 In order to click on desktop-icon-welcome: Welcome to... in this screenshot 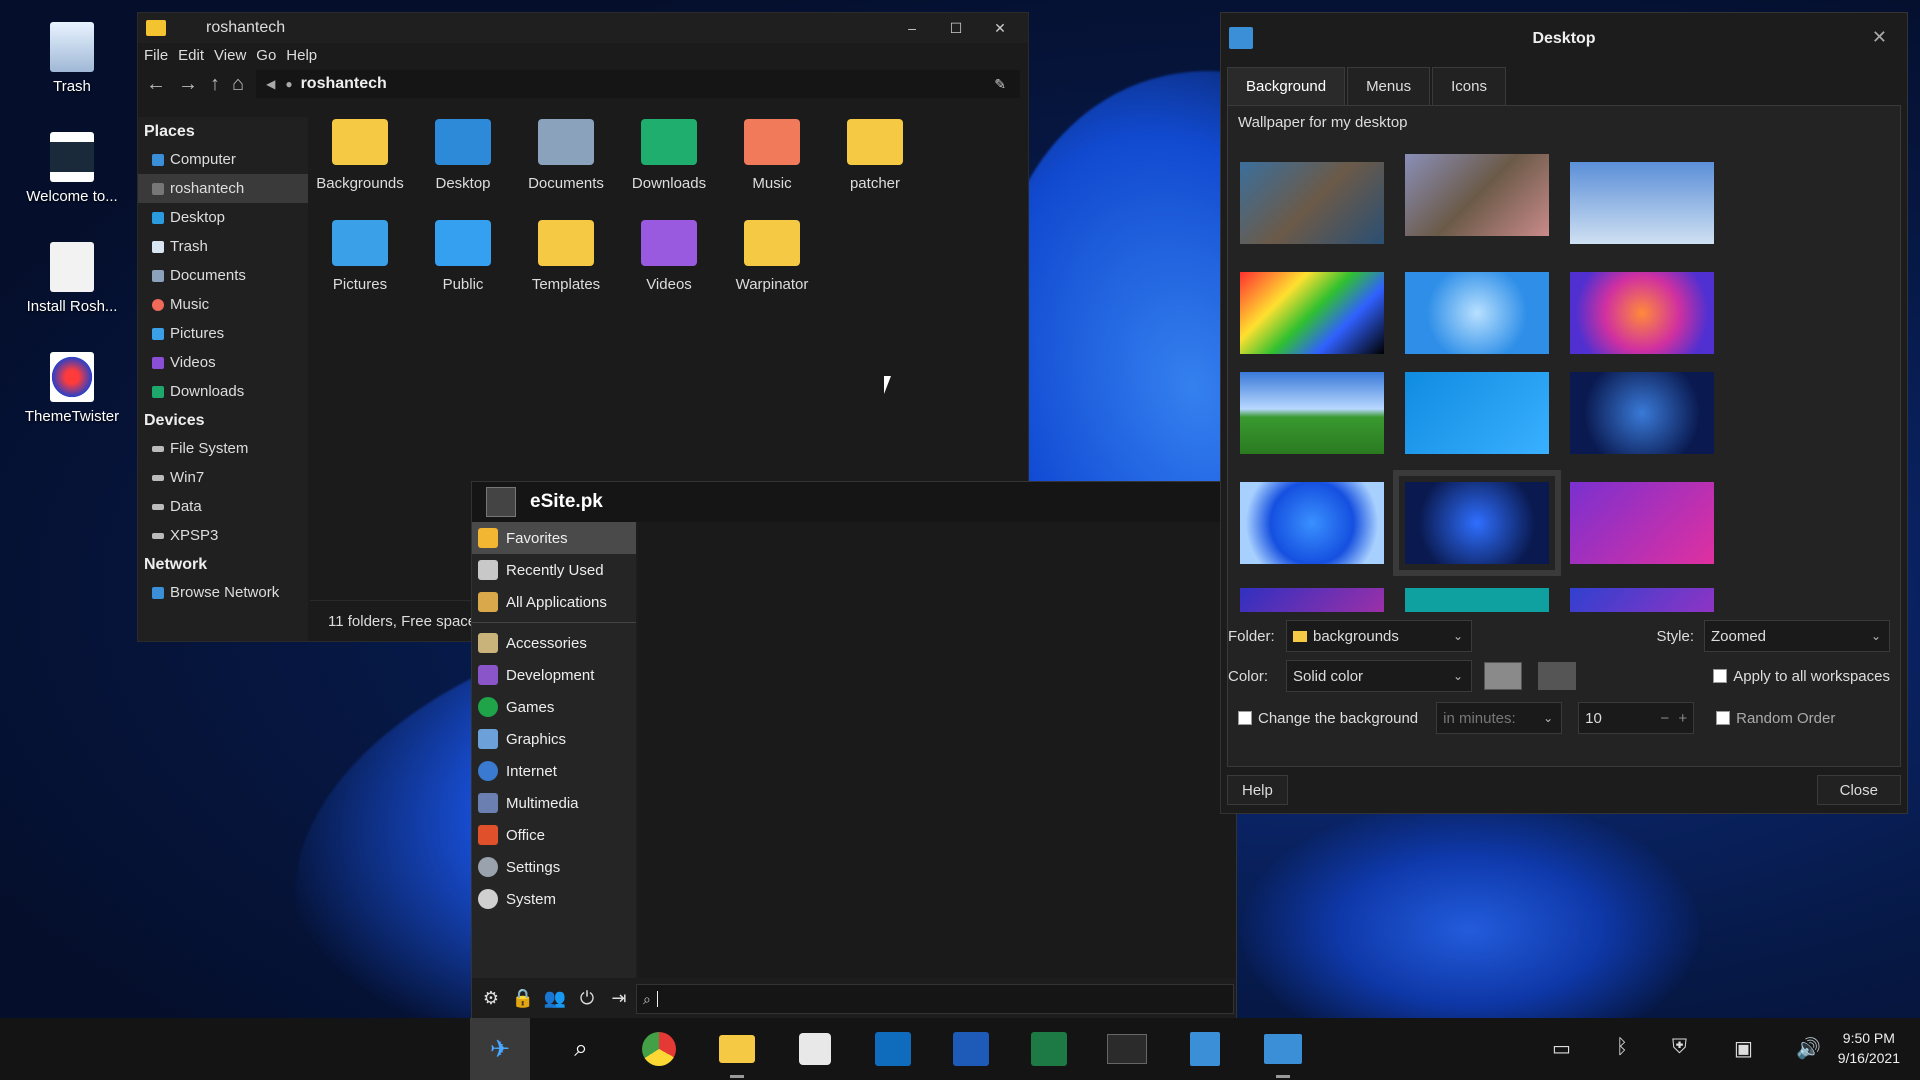, I will do `click(72, 168)`.